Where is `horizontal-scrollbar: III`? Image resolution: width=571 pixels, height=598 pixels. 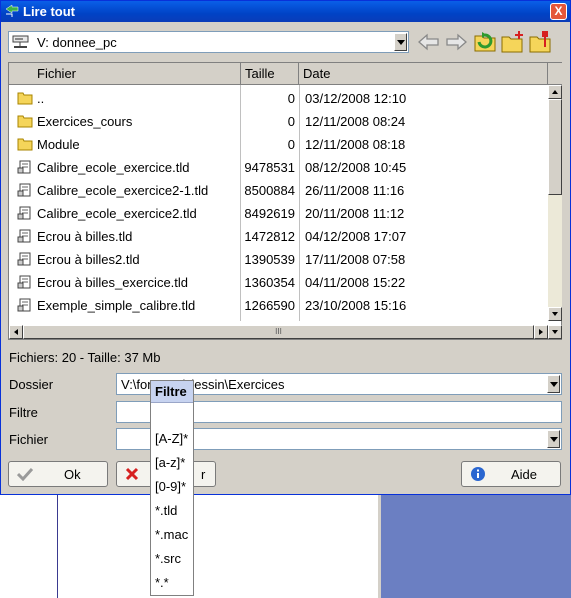
horizontal-scrollbar: III is located at coordinates (285, 332).